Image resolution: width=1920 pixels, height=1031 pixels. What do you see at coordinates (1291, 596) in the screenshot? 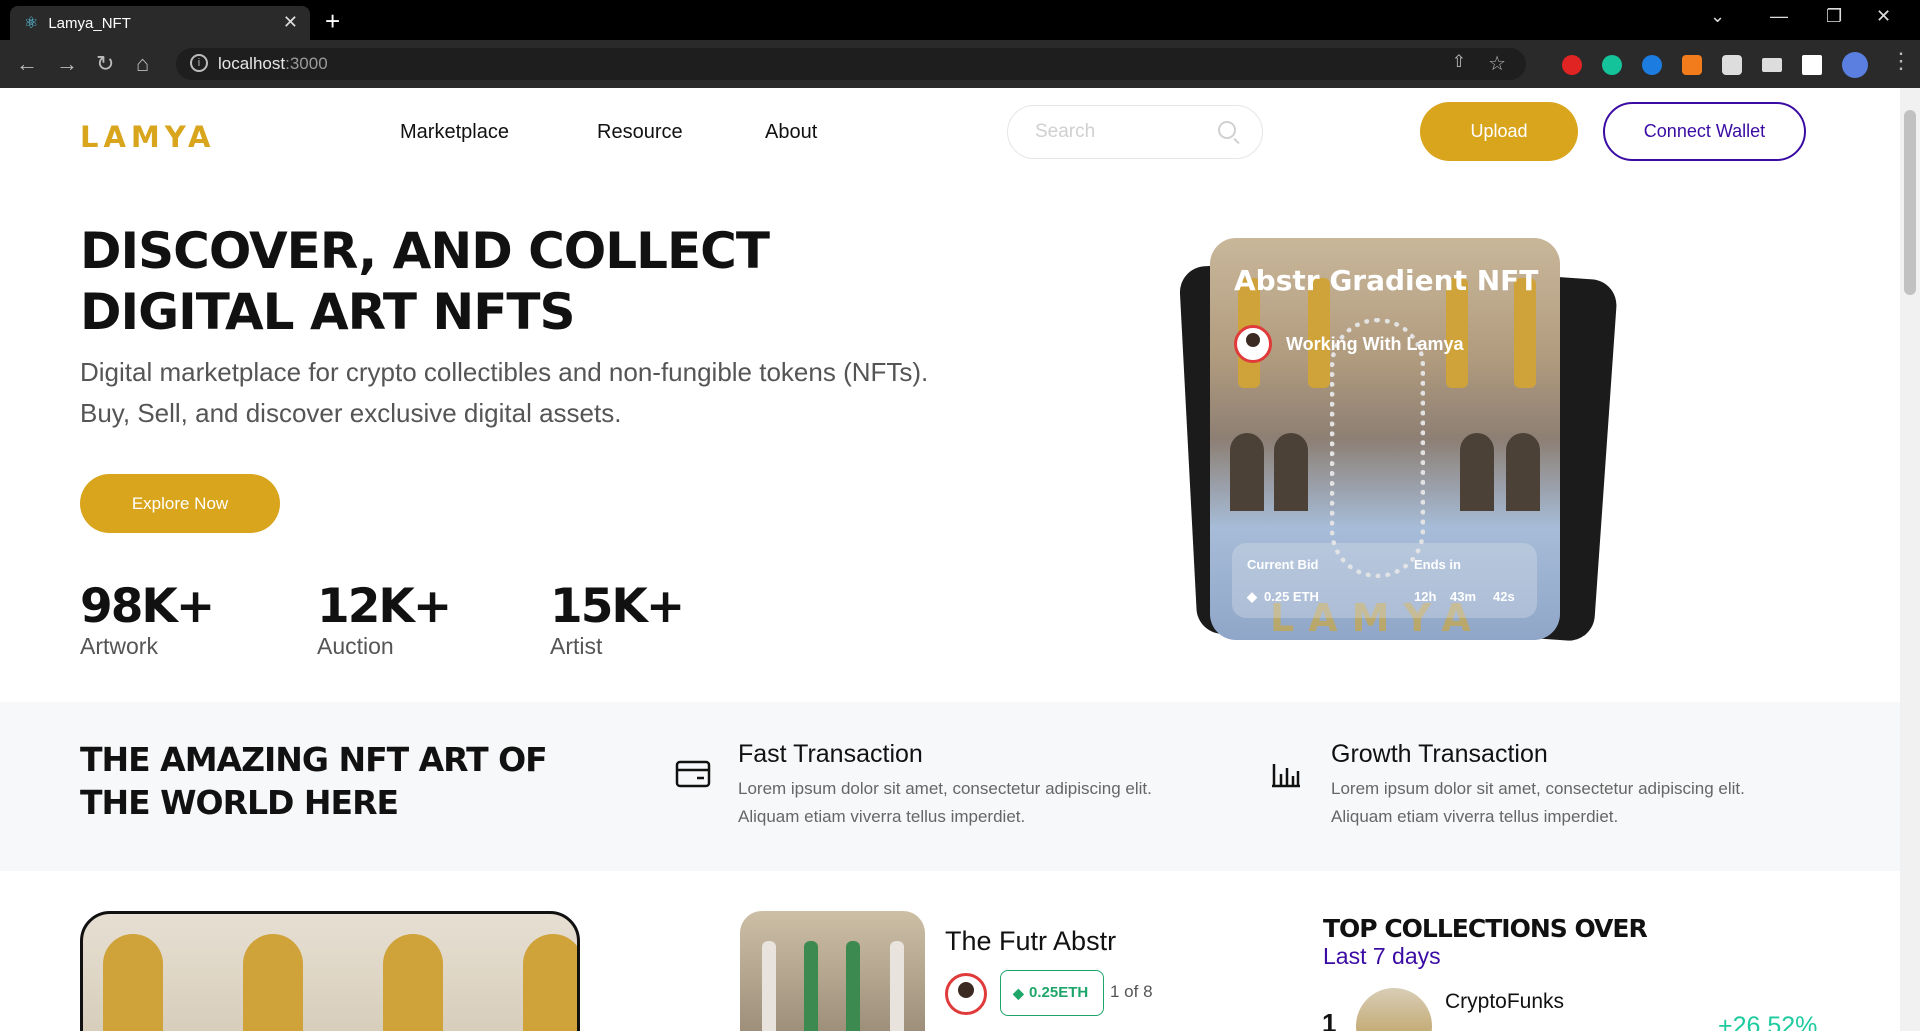
I see `current-bid-value: 0.25 ETH` at bounding box center [1291, 596].